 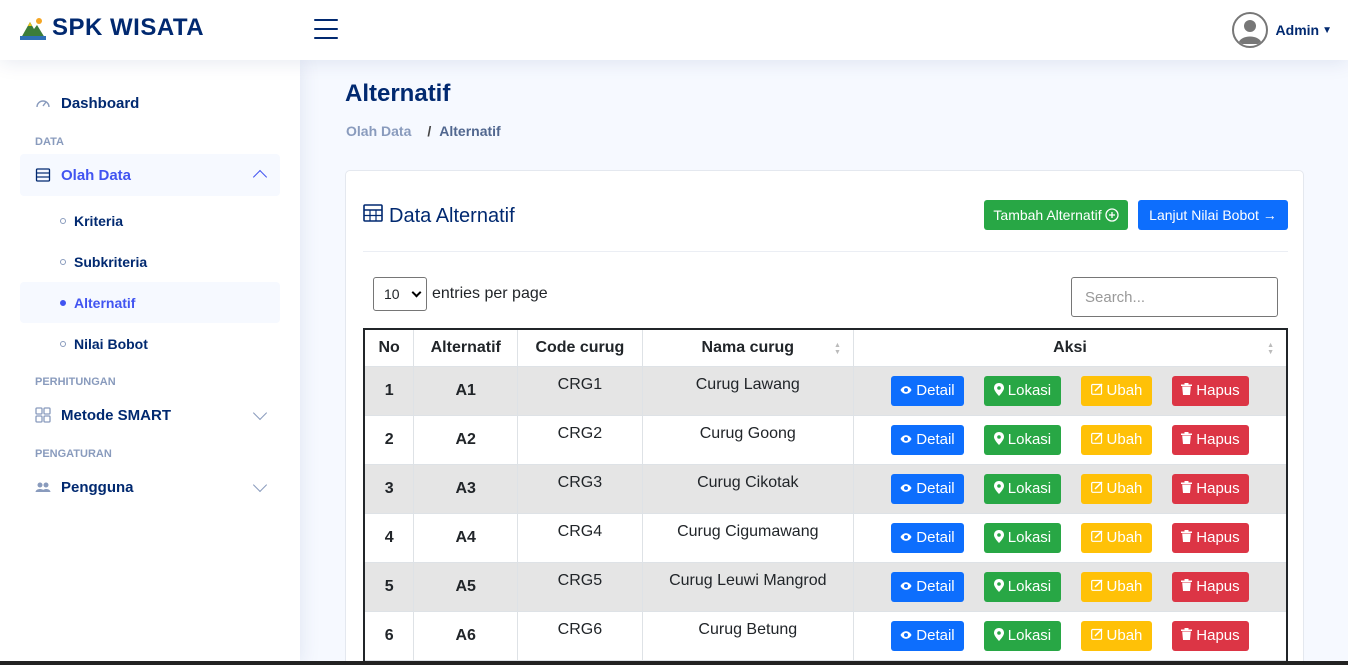 I want to click on breadcrumb-current: Alternatif, so click(x=470, y=131).